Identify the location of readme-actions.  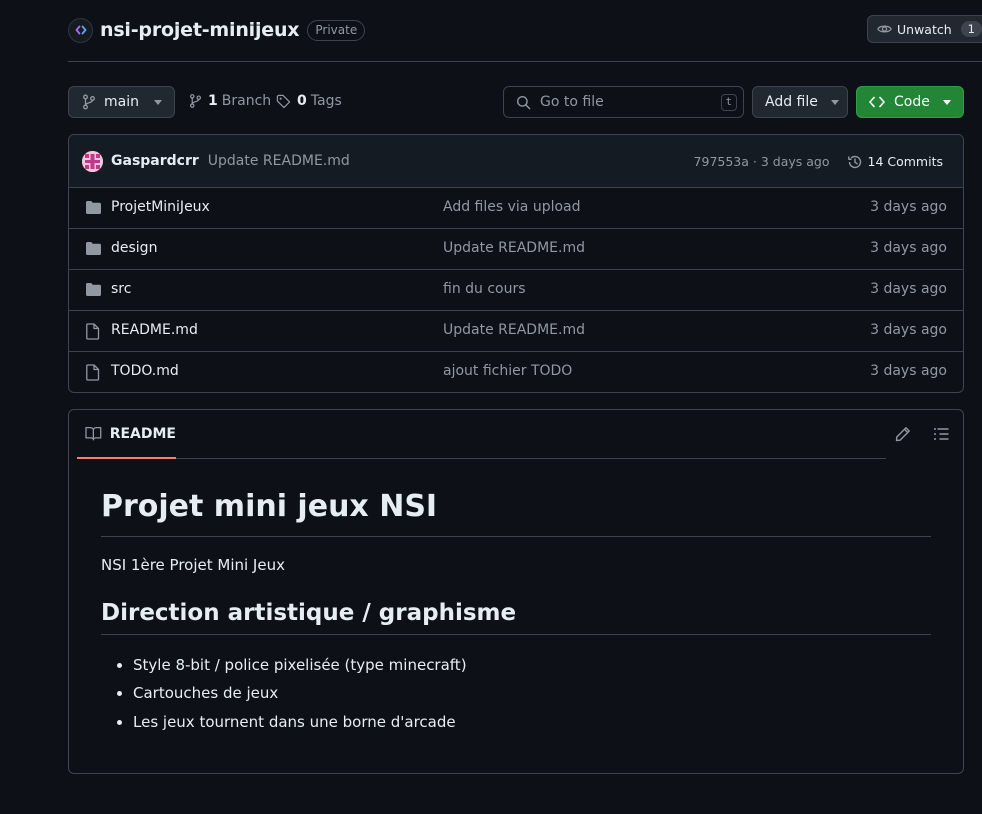
(922, 436).